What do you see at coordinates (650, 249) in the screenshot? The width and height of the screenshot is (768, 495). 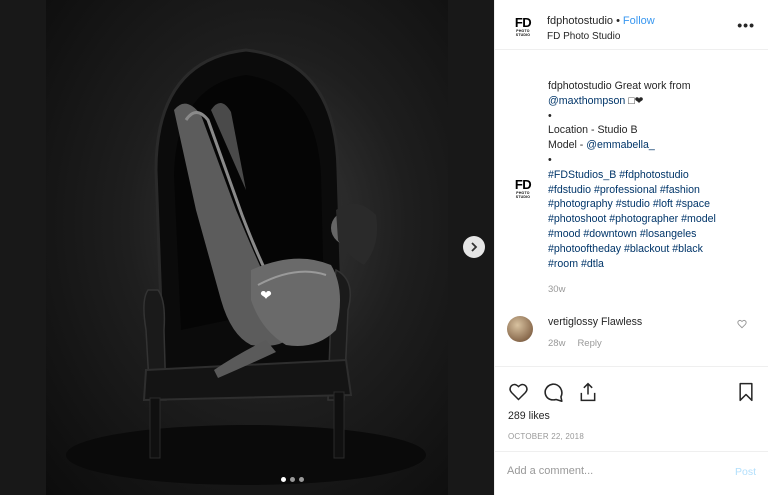 I see `hashtag-line: #photooftheday #blackout #black` at bounding box center [650, 249].